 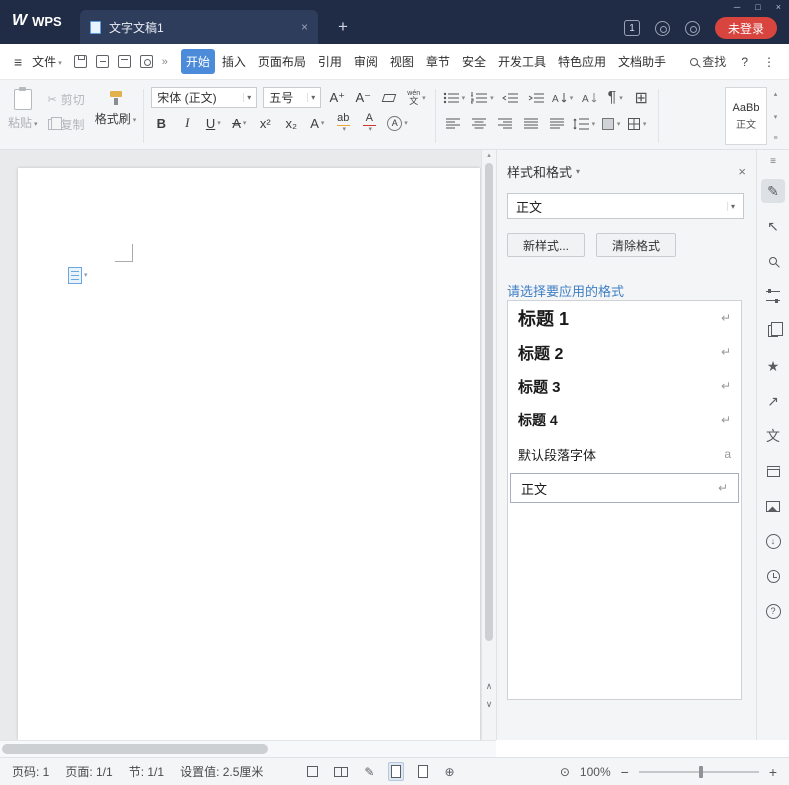 I want to click on align-center-button, so click(x=479, y=124).